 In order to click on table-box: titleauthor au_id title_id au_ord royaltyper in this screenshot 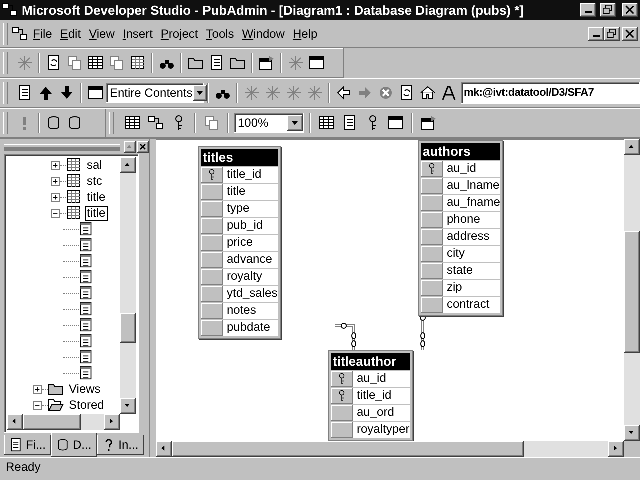, I will do `click(370, 395)`.